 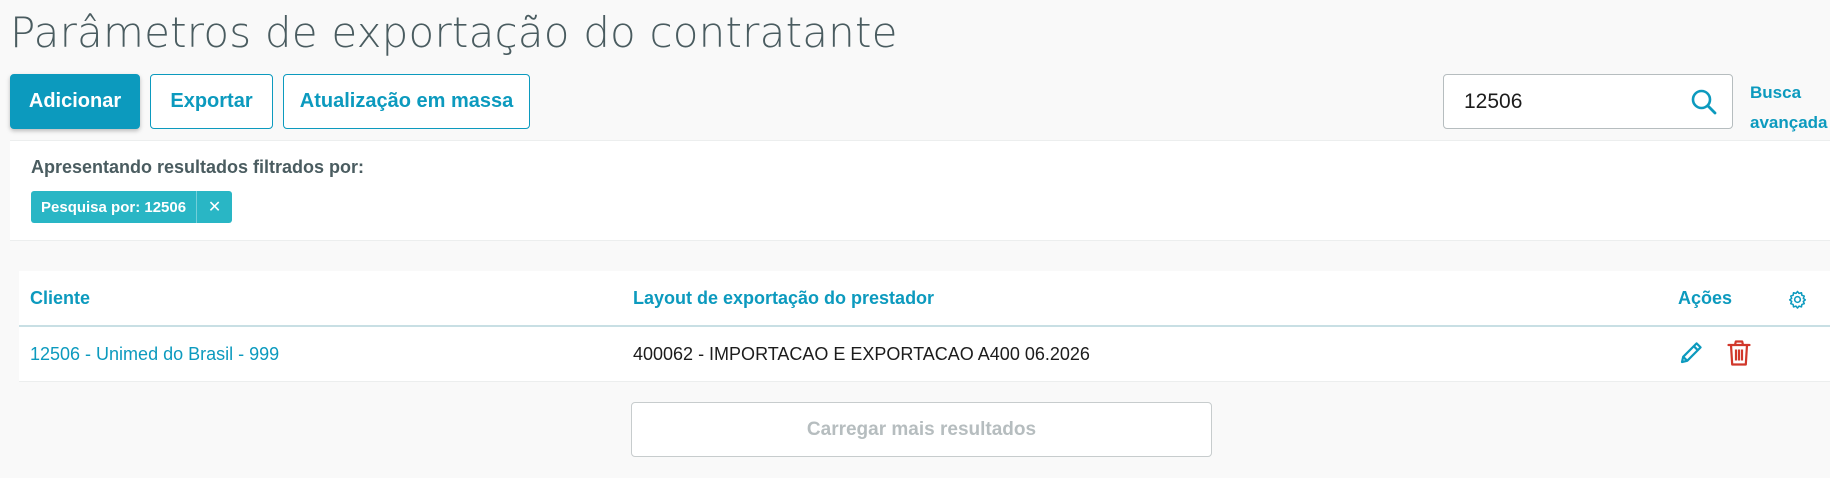 I want to click on search-icon, so click(x=1704, y=102).